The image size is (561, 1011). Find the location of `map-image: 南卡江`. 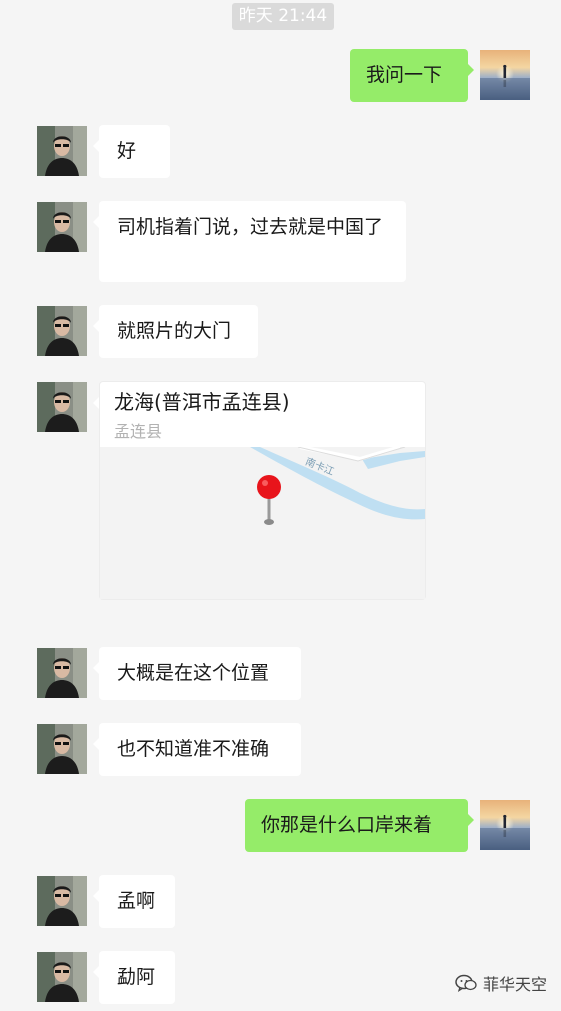

map-image: 南卡江 is located at coordinates (262, 523).